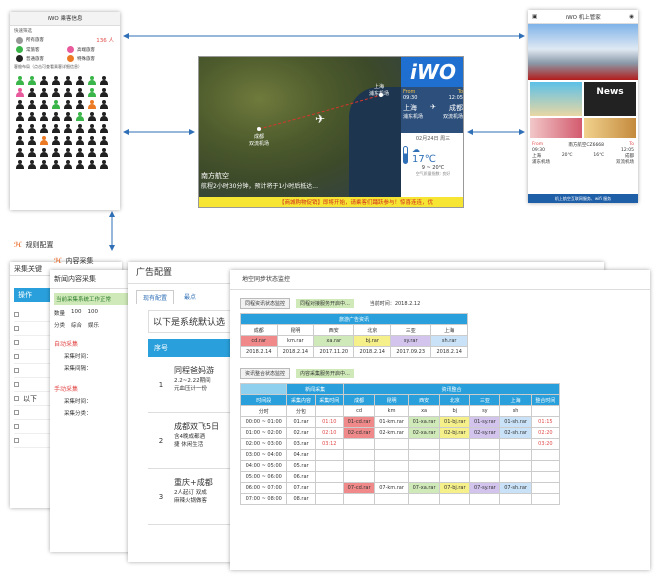  I want to click on filter-frequent: 常旅客, so click(39, 49).